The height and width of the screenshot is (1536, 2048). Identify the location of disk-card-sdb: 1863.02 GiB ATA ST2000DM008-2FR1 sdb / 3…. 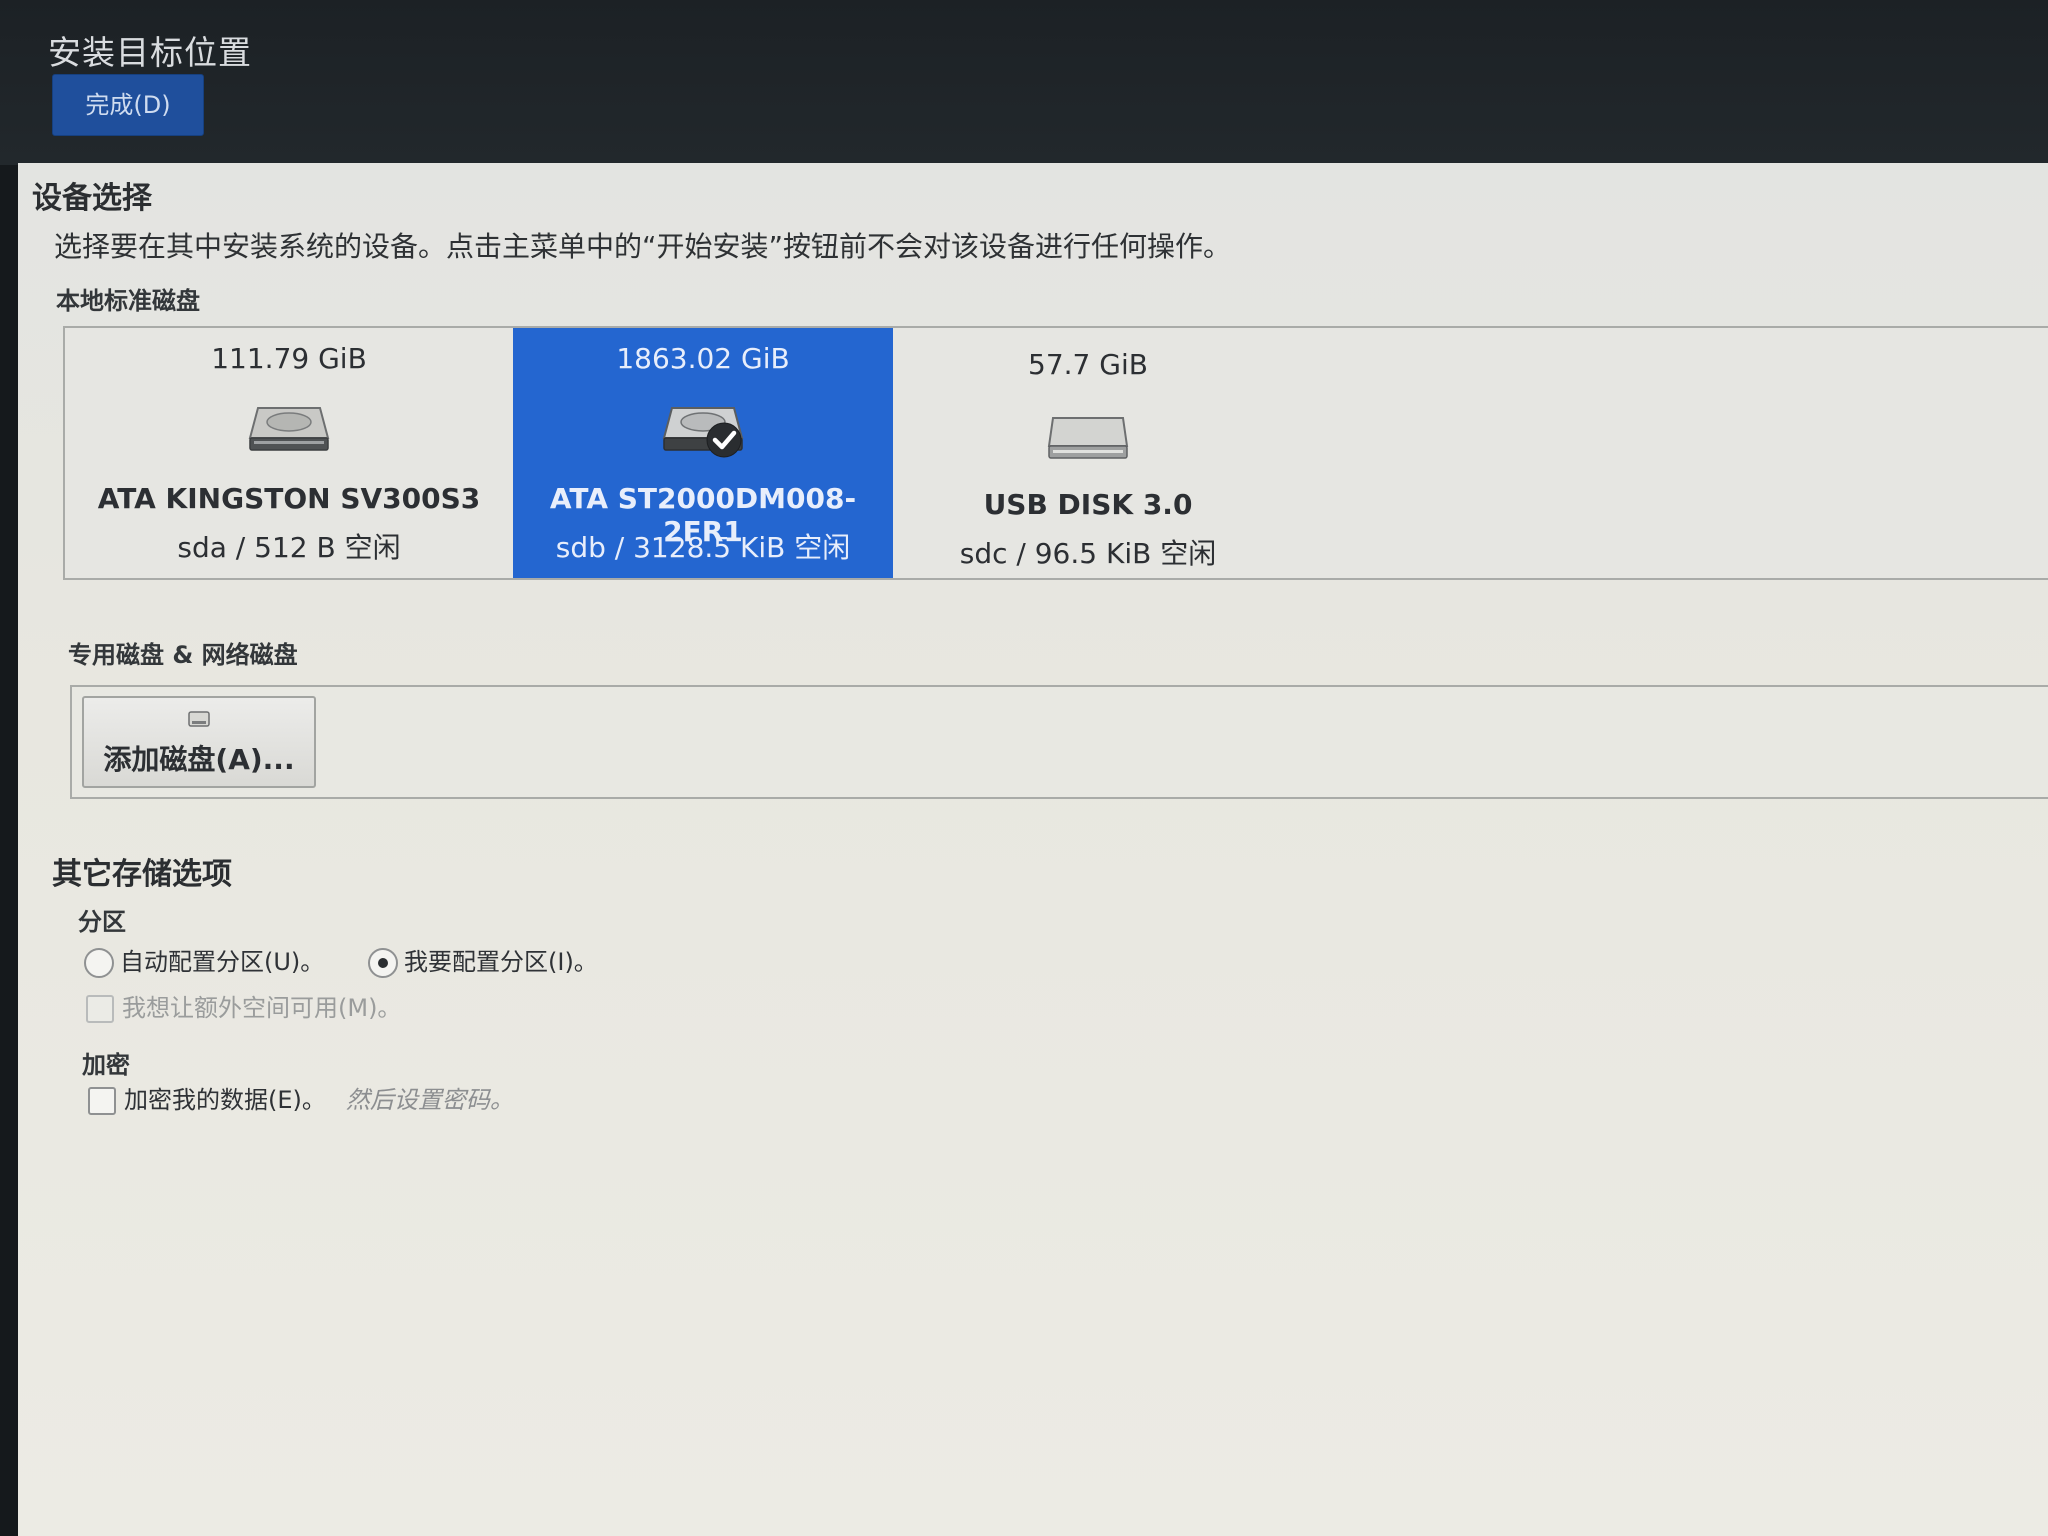
(703, 453).